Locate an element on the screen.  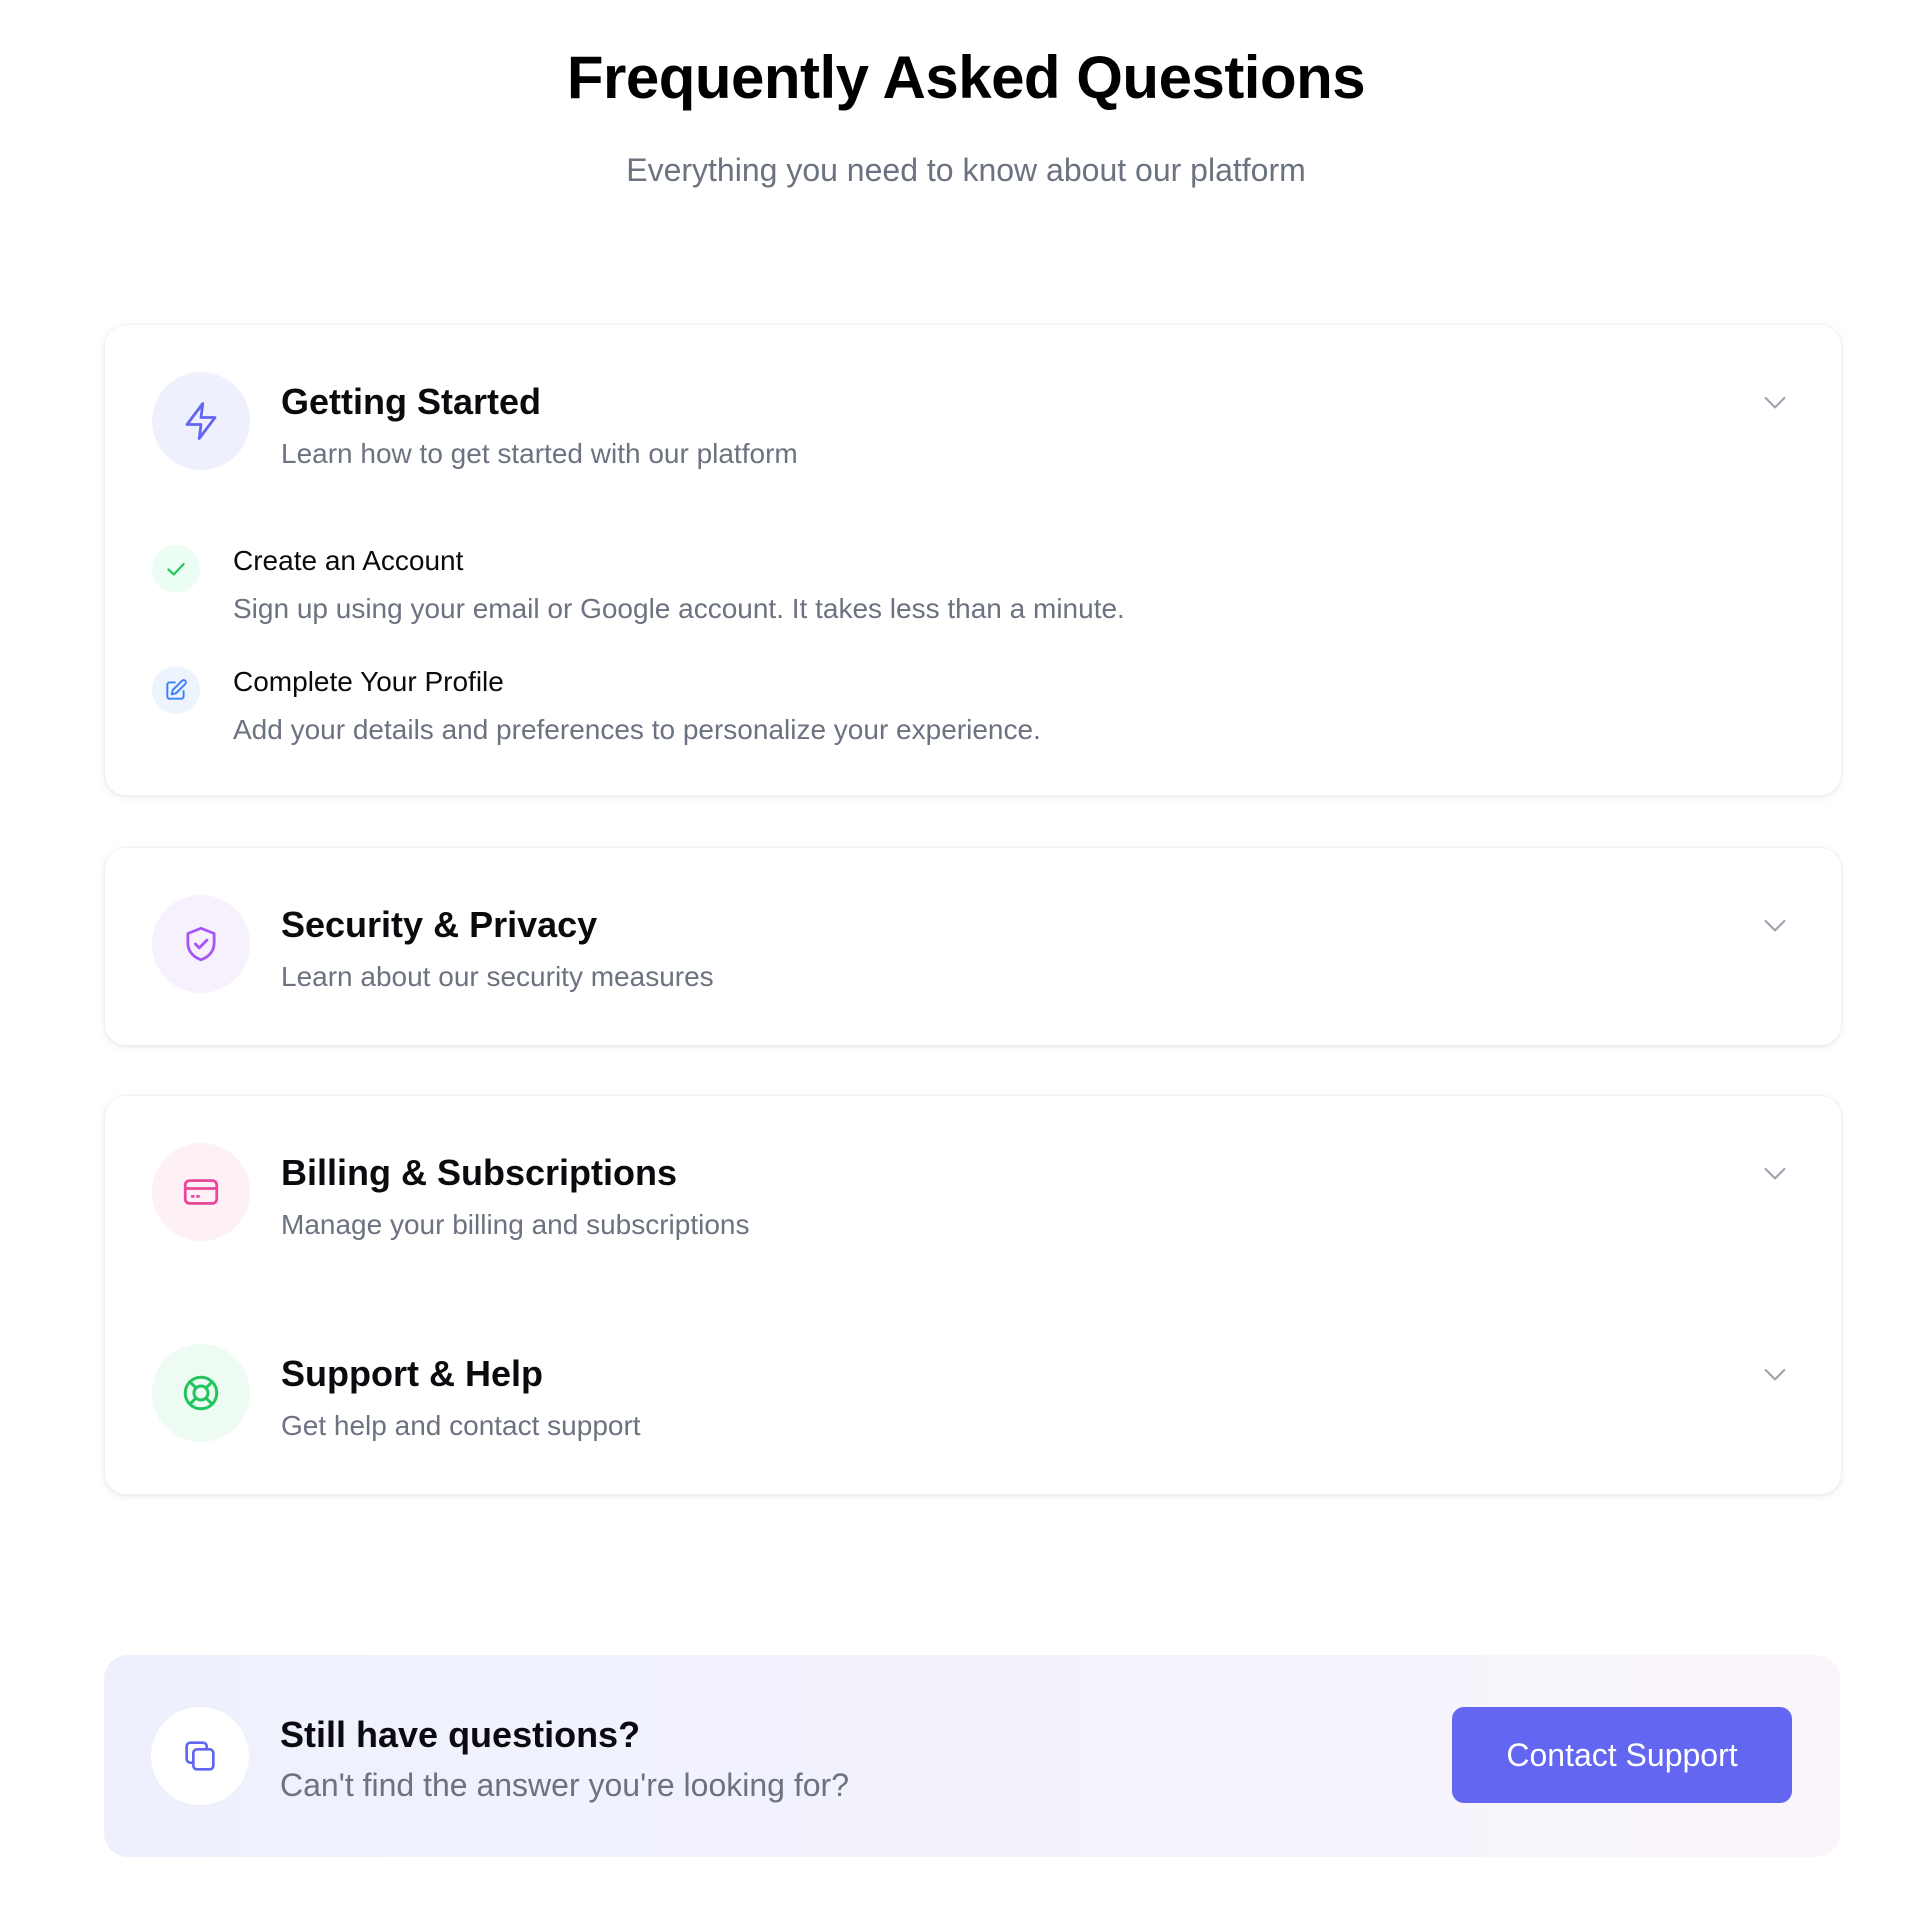
contact-support-button: Contact Support is located at coordinates (1622, 1755).